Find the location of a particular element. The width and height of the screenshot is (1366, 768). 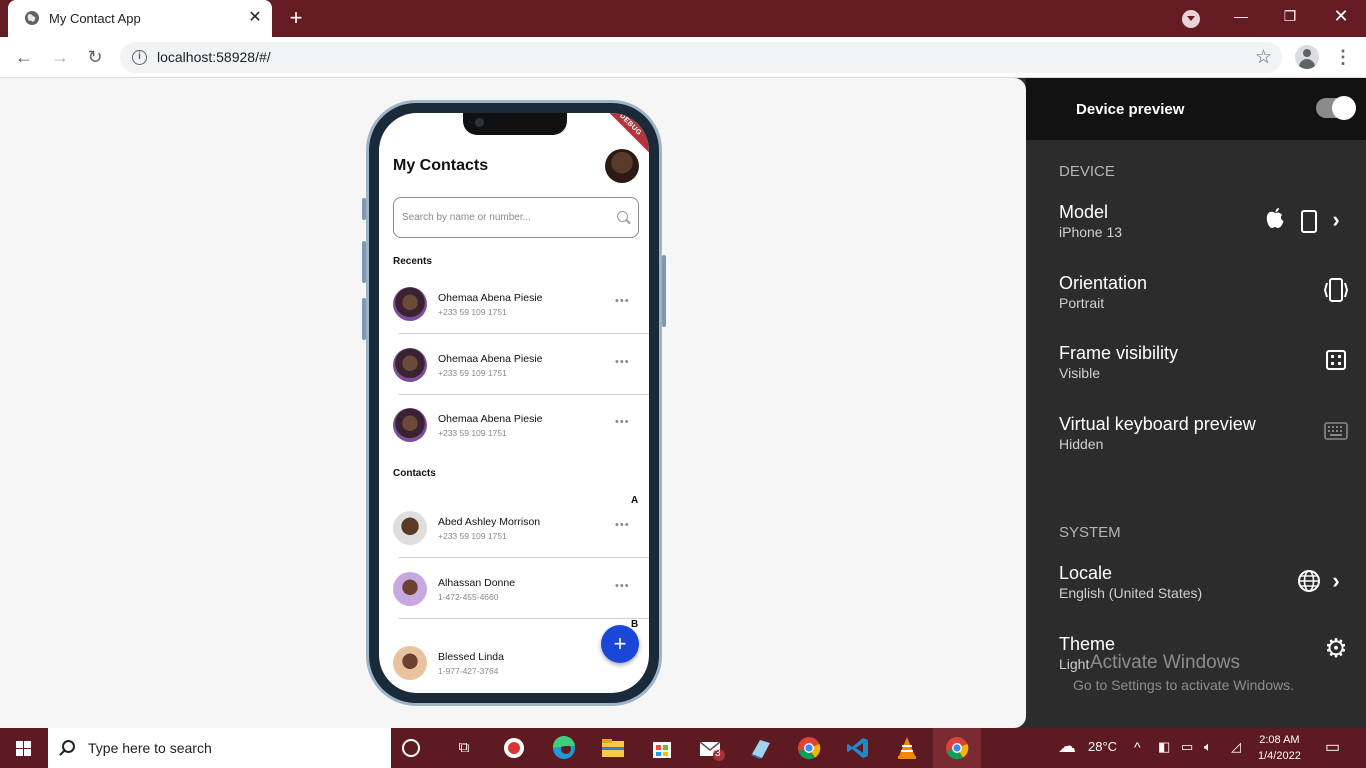

contact-phone: 1-977-427-3764 is located at coordinates (468, 671).